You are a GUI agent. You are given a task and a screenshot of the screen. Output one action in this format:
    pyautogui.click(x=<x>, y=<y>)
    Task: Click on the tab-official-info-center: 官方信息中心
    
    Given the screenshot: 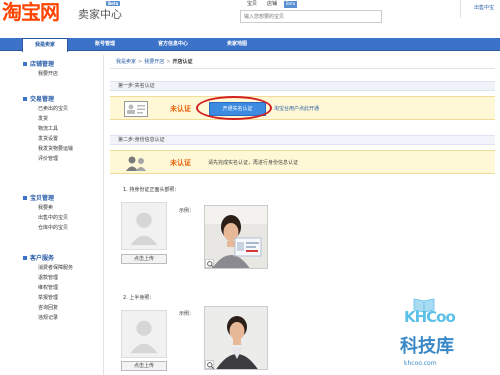 What is the action you would take?
    pyautogui.click(x=173, y=44)
    